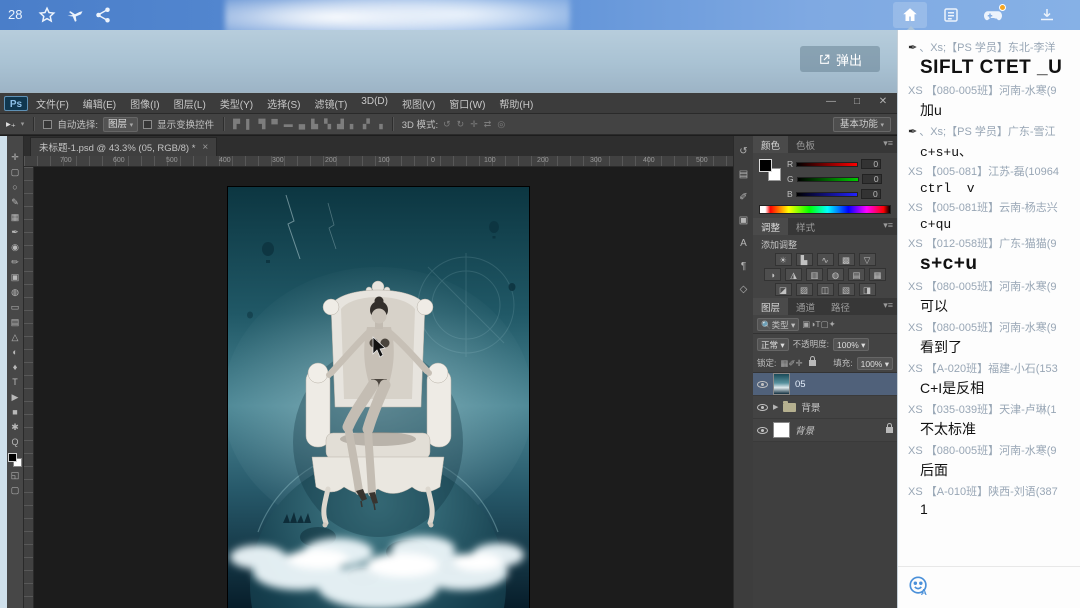 The height and width of the screenshot is (608, 1080). Describe the element at coordinates (236, 103) in the screenshot. I see `menu-item: 类型(Y)` at that location.